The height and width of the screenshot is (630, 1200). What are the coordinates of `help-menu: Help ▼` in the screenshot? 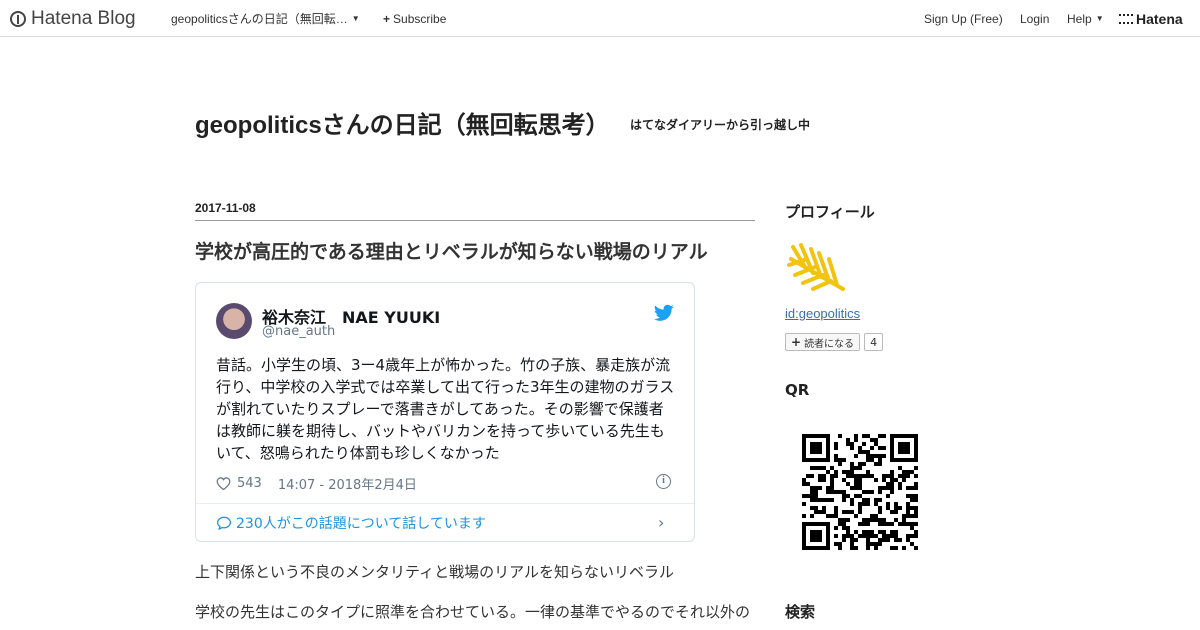 It's located at (1085, 18).